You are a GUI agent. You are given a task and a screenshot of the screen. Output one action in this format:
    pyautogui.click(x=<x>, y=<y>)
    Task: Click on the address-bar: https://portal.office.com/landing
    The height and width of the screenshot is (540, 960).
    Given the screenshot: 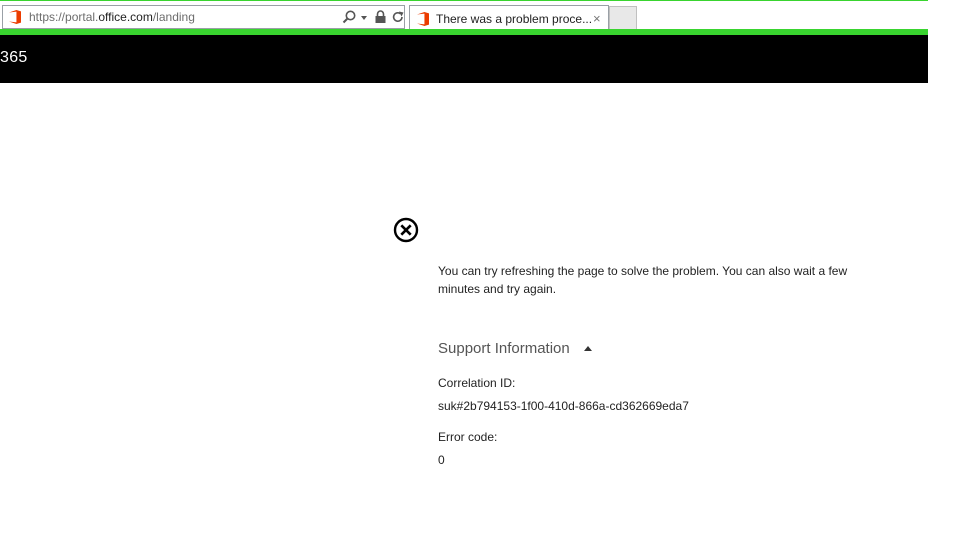 What is the action you would take?
    pyautogui.click(x=203, y=17)
    